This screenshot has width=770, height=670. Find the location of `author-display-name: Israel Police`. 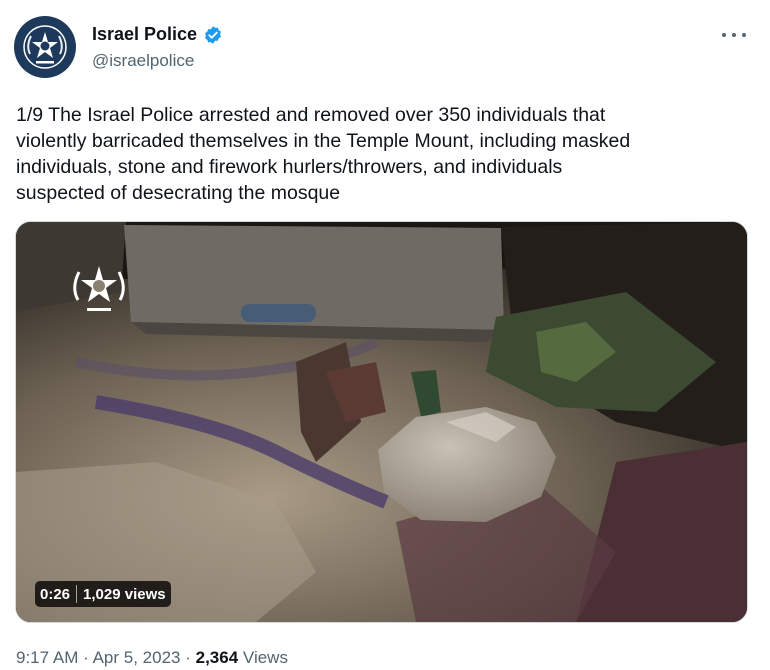

author-display-name: Israel Police is located at coordinates (144, 34).